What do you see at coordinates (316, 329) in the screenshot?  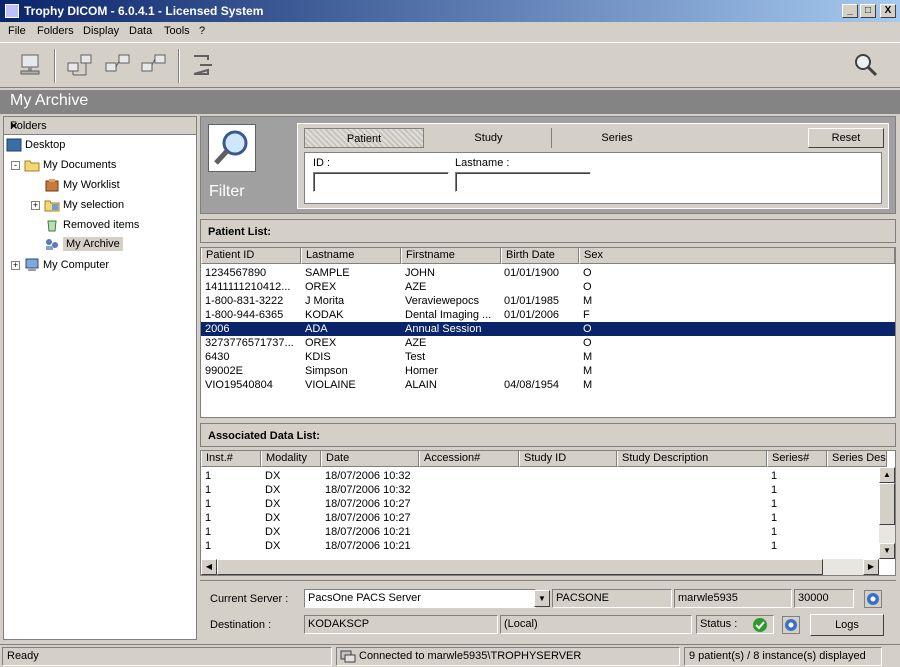 I see `table-cell: ADA` at bounding box center [316, 329].